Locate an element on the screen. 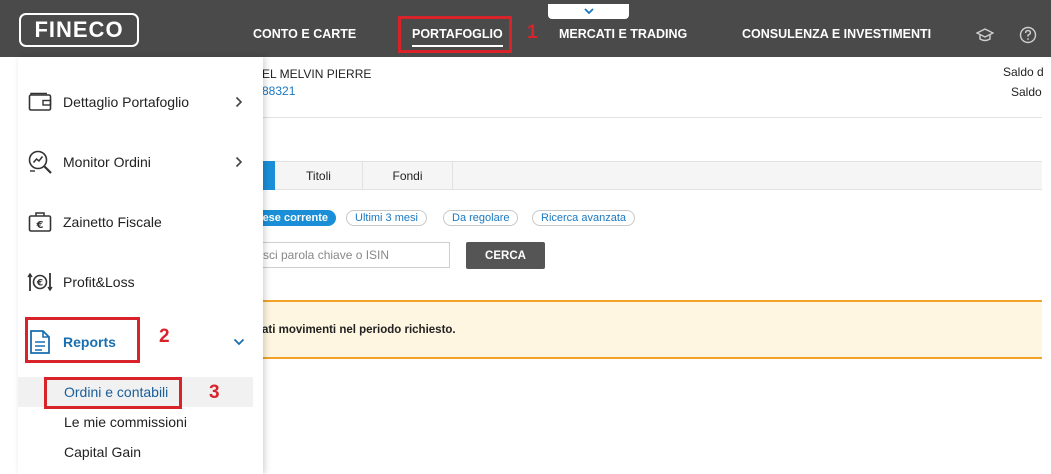 This screenshot has height=474, width=1051. no-movements-alert: ati movimenti nel periodo richiesto. is located at coordinates (652, 329).